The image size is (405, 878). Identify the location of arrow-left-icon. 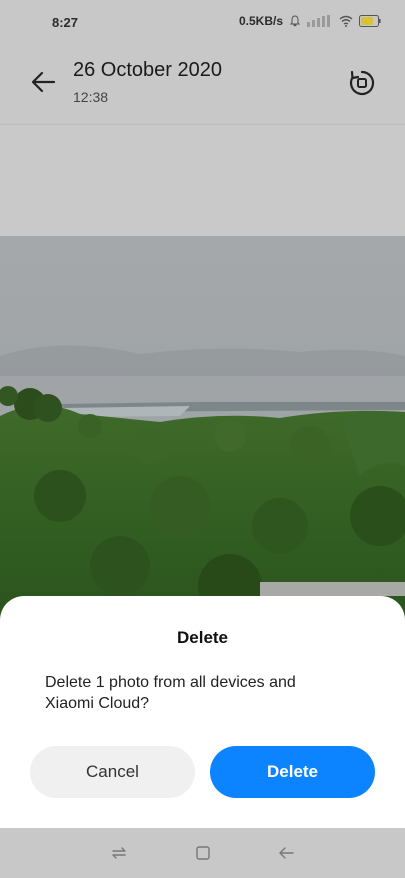
(43, 82).